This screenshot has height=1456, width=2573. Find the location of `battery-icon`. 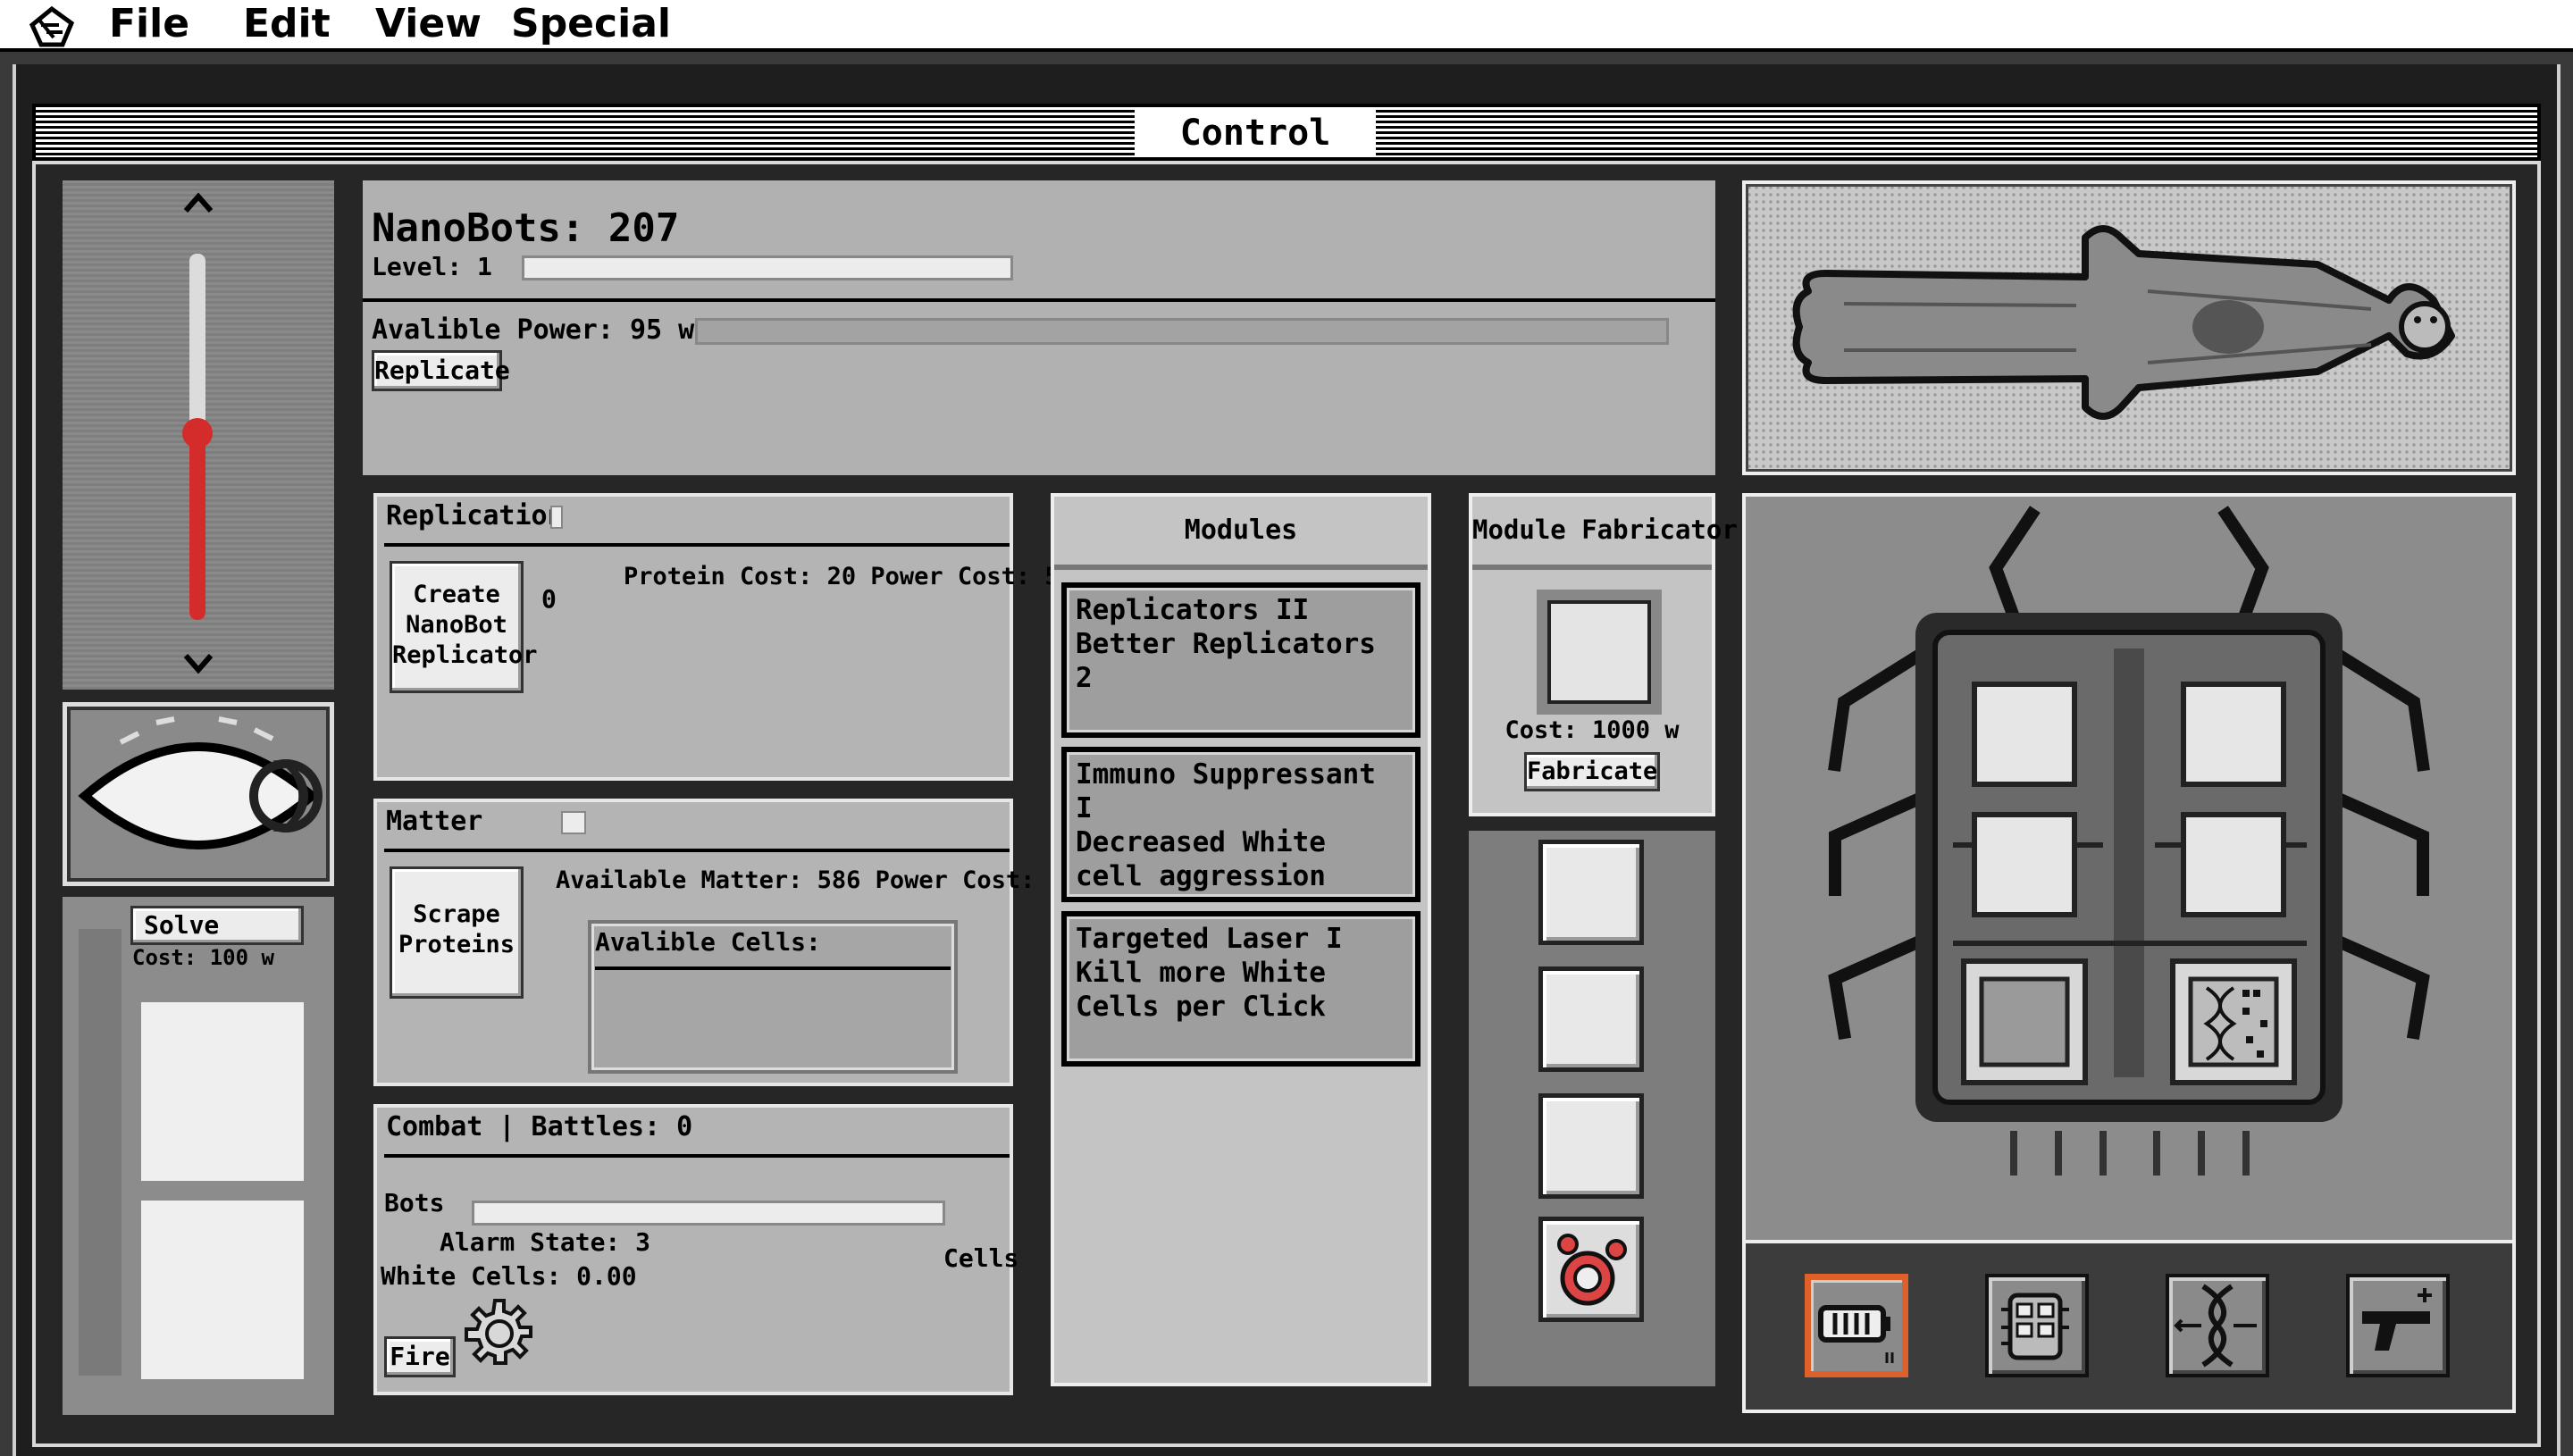

battery-icon is located at coordinates (1856, 1334).